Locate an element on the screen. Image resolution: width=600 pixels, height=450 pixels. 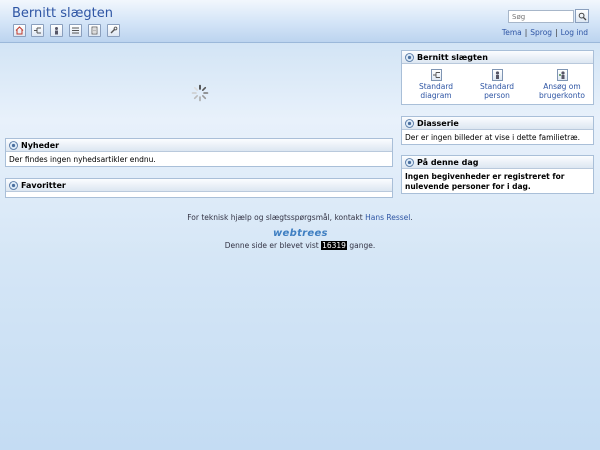
top-links: Tema | Sprog | Log ind is located at coordinates (545, 32).